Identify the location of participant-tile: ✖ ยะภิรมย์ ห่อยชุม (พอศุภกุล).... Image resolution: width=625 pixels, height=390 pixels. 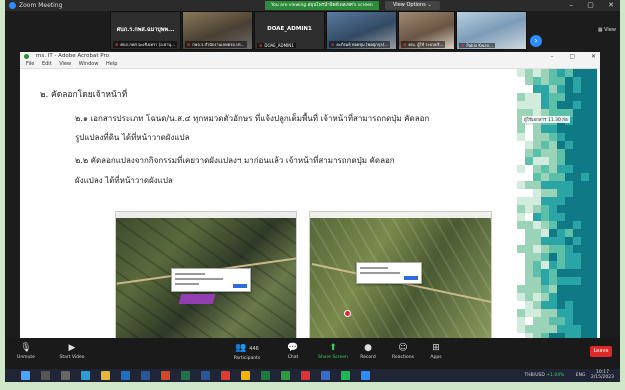
(361, 30).